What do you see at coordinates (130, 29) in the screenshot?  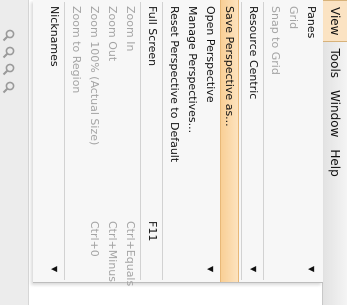 I see `menu-item-label: Zoom In` at bounding box center [130, 29].